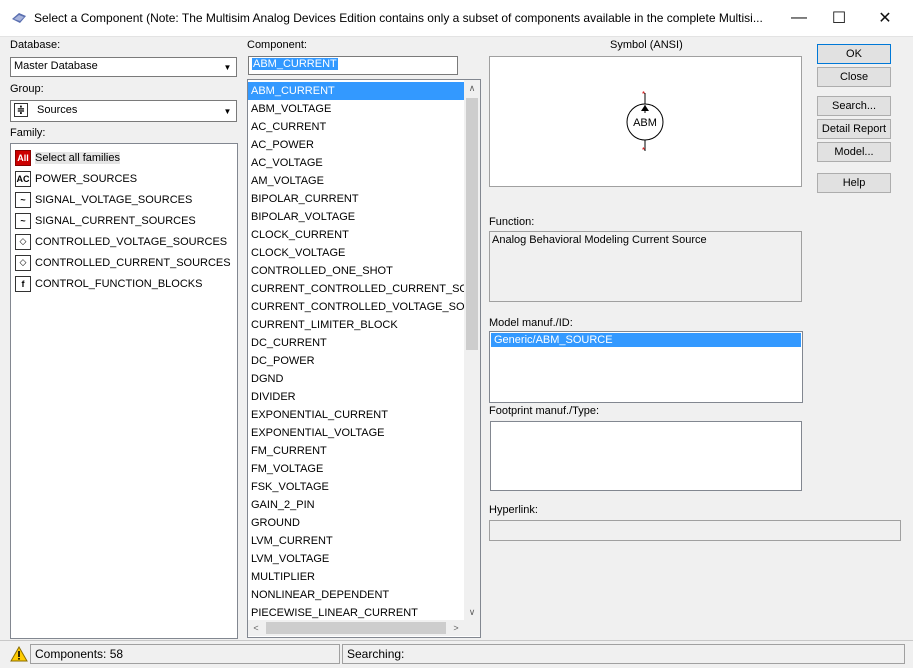 The image size is (913, 668). What do you see at coordinates (356, 307) in the screenshot?
I see `component-item: CURRENT_CONTROLLED_VOLTAGE_SOURC` at bounding box center [356, 307].